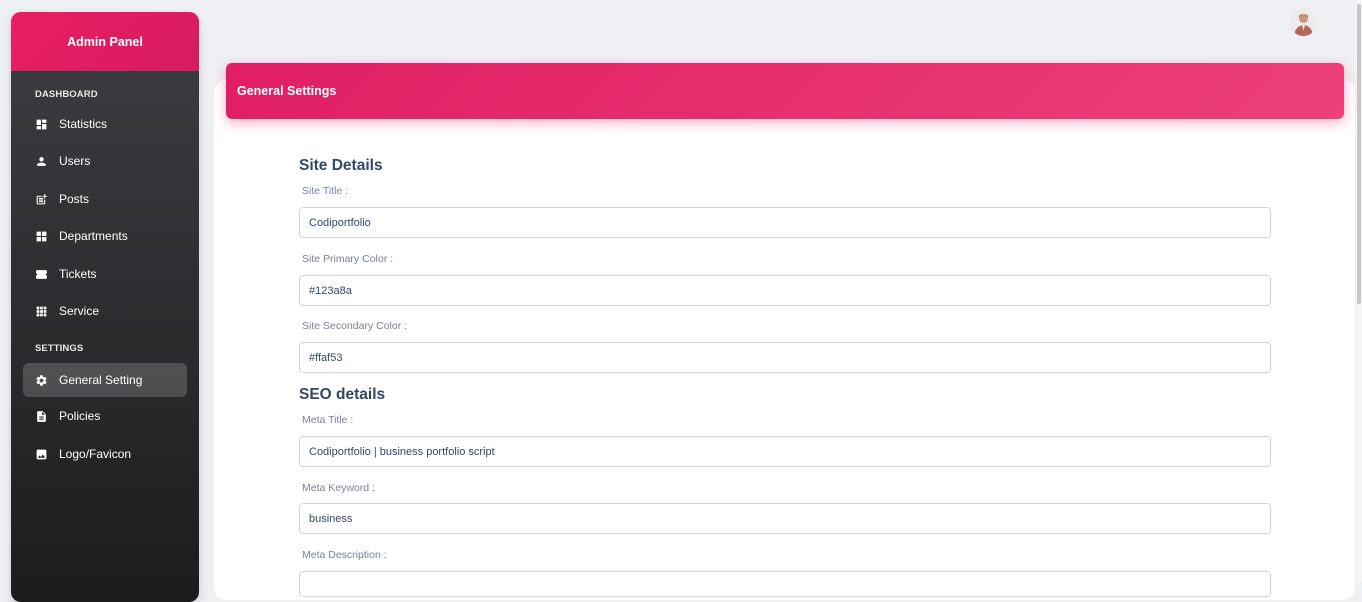  What do you see at coordinates (785, 91) in the screenshot?
I see `card-header: General Settings` at bounding box center [785, 91].